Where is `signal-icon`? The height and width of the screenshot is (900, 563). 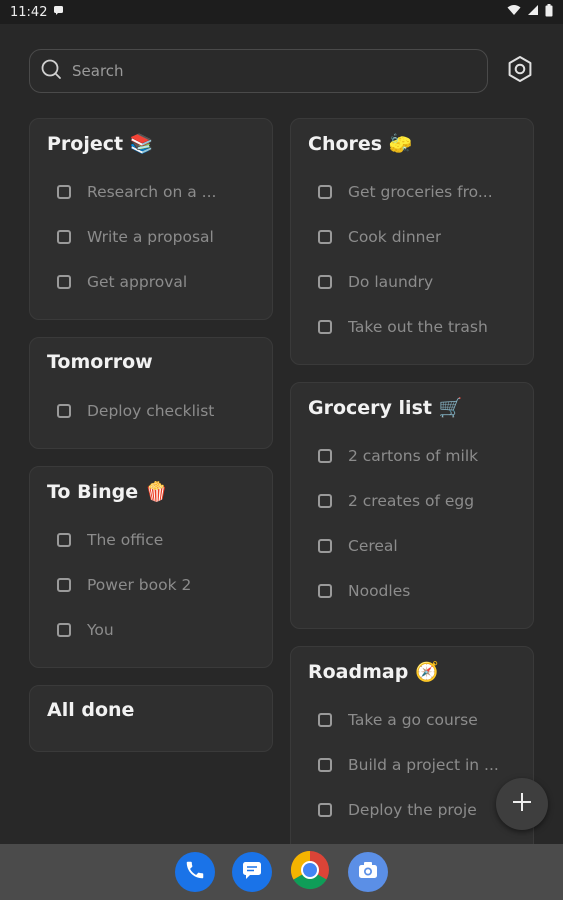
signal-icon is located at coordinates (533, 12).